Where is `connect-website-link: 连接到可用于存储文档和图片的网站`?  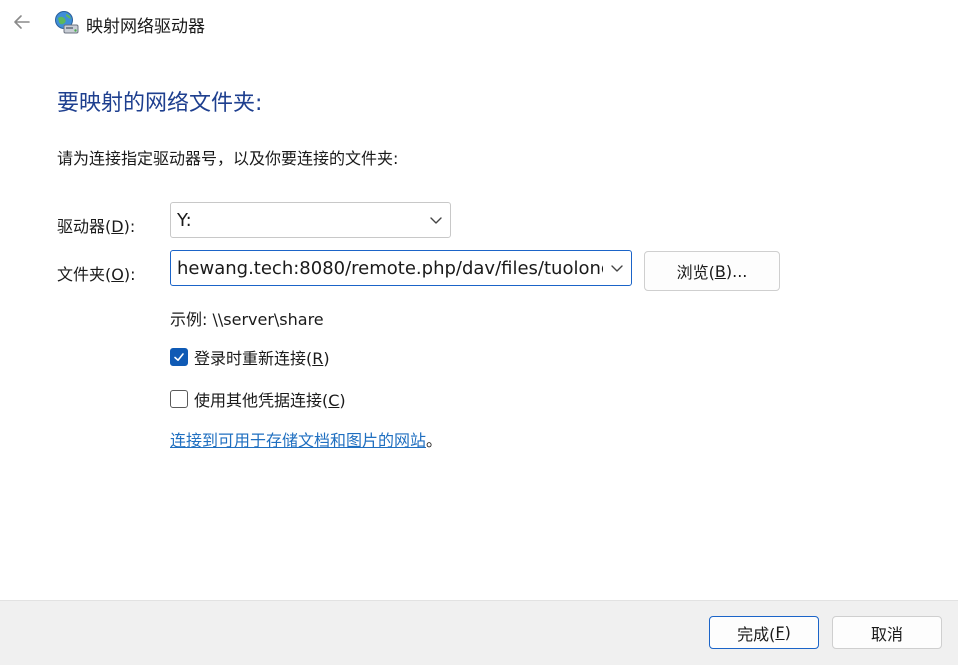
connect-website-link: 连接到可用于存储文档和图片的网站 is located at coordinates (298, 440).